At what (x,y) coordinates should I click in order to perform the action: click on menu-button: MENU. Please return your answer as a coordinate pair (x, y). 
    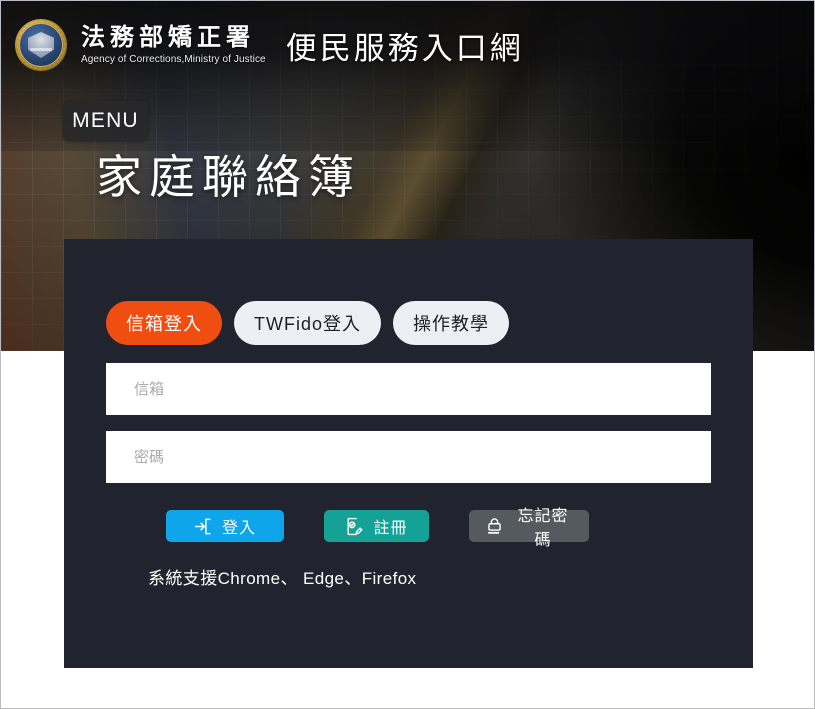
    Looking at the image, I should click on (105, 121).